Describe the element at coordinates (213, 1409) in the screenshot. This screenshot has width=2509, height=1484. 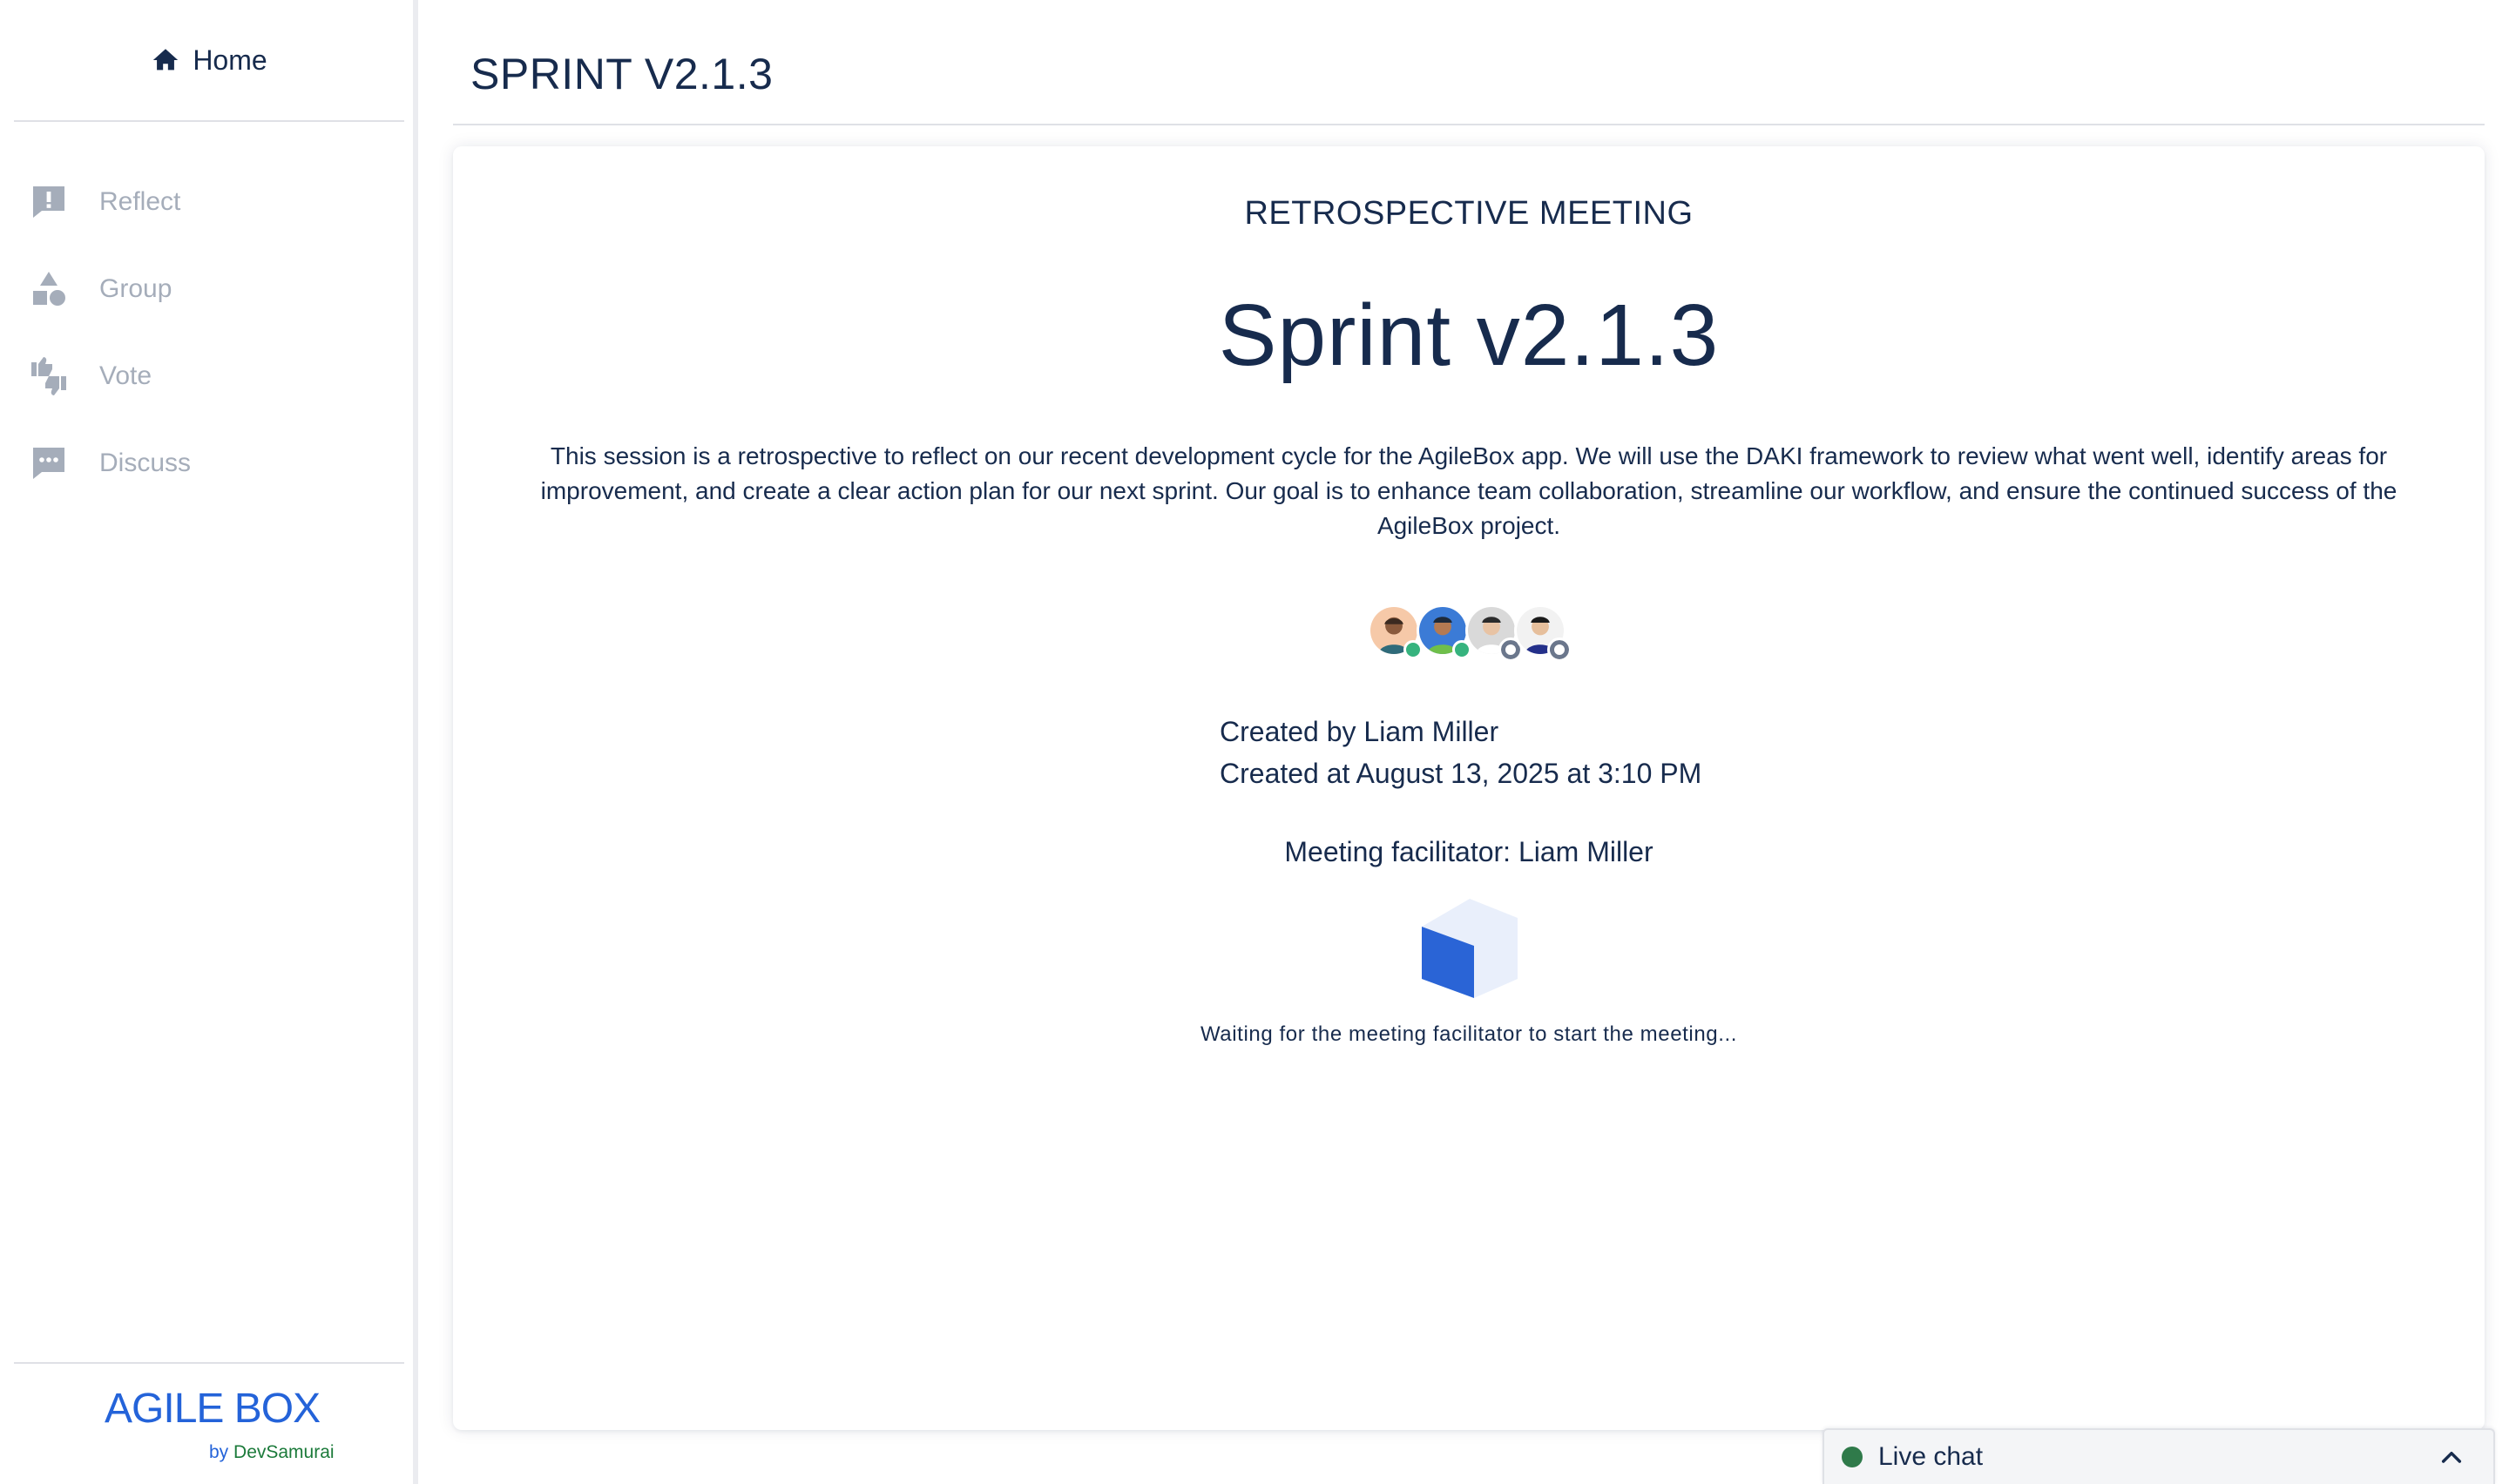
I see `app-logo: AGILE BOX` at that location.